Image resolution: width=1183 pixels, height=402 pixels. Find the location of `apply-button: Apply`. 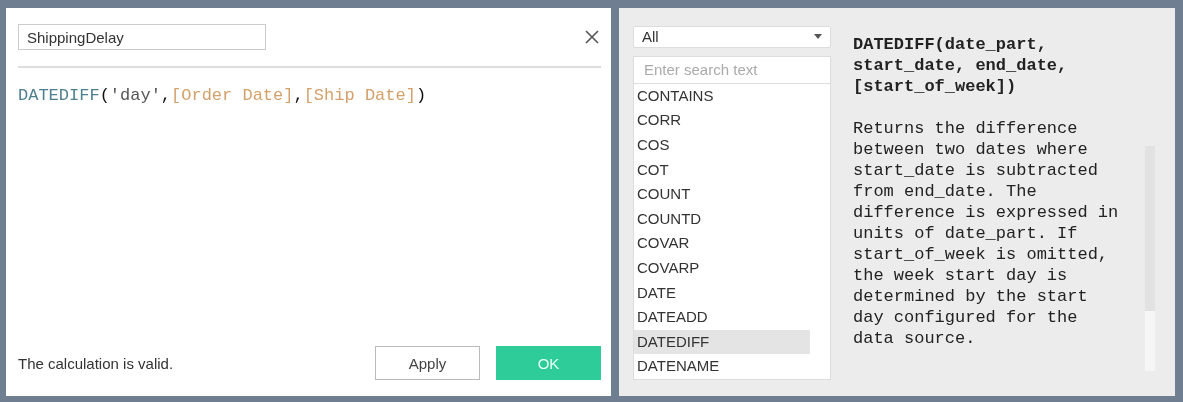

apply-button: Apply is located at coordinates (427, 363).